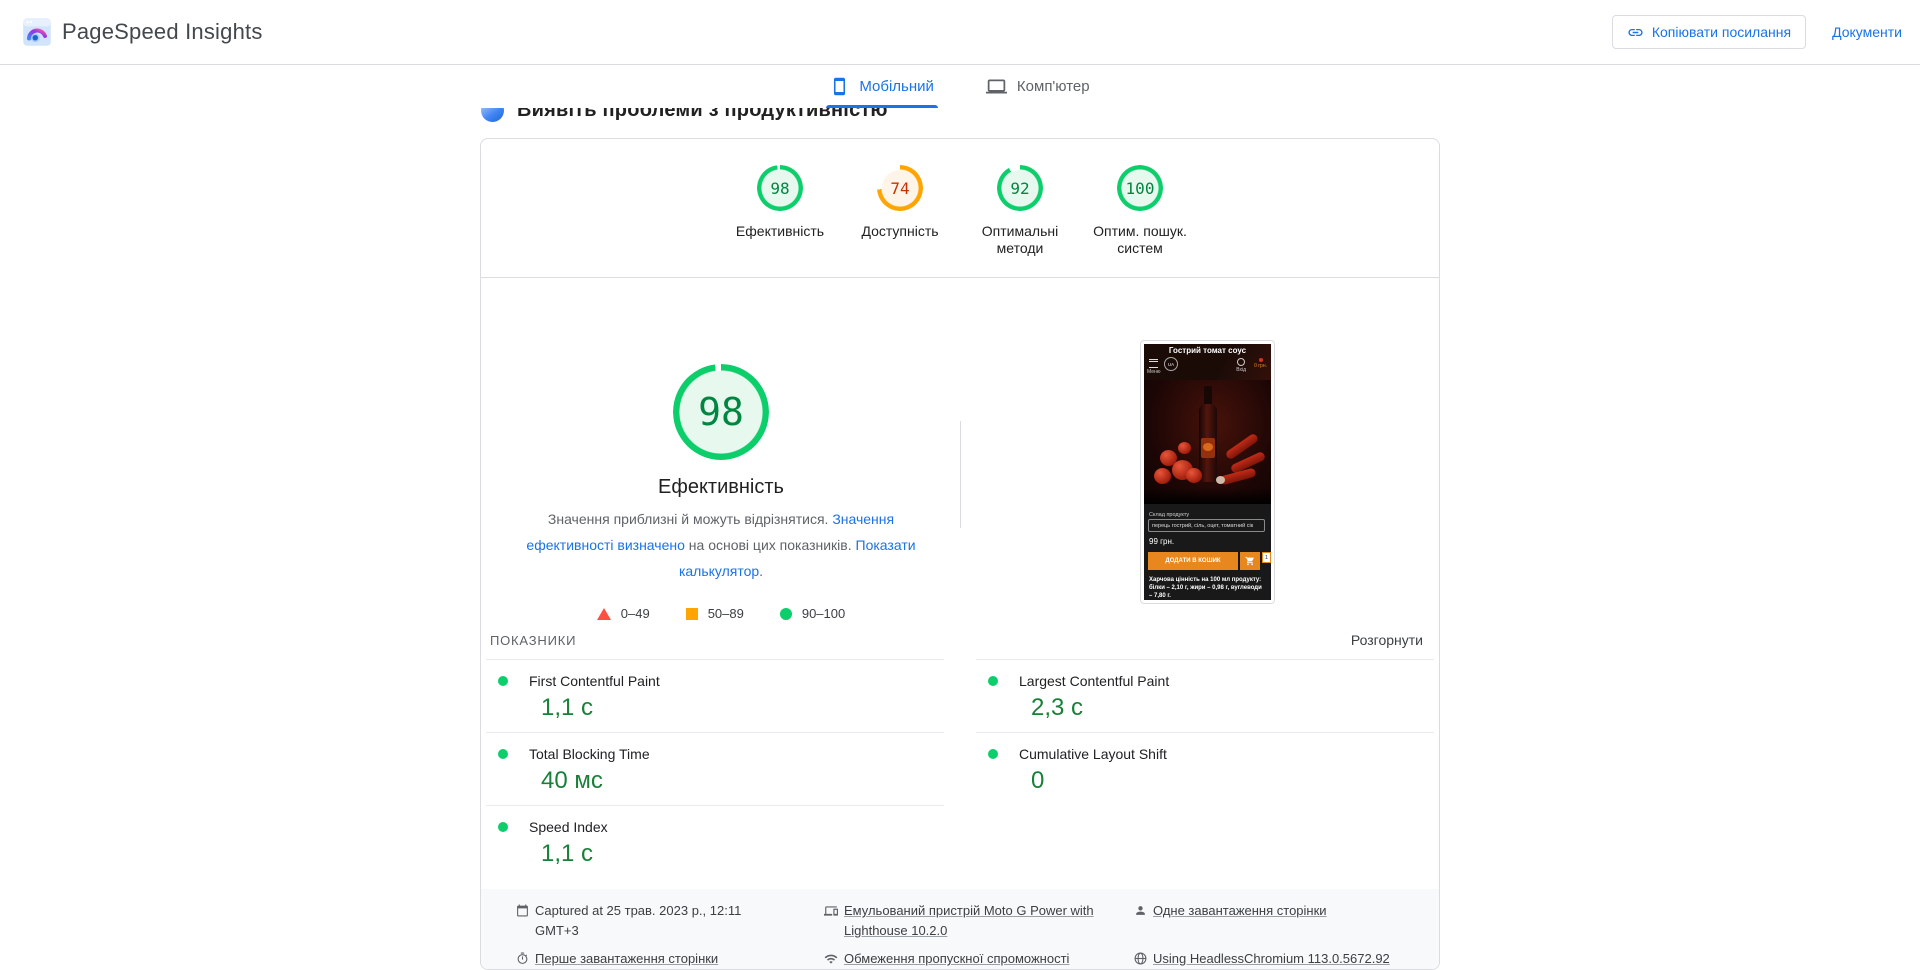 Image resolution: width=1920 pixels, height=970 pixels. I want to click on shot-page-title: Гострий томат соус, so click(1207, 350).